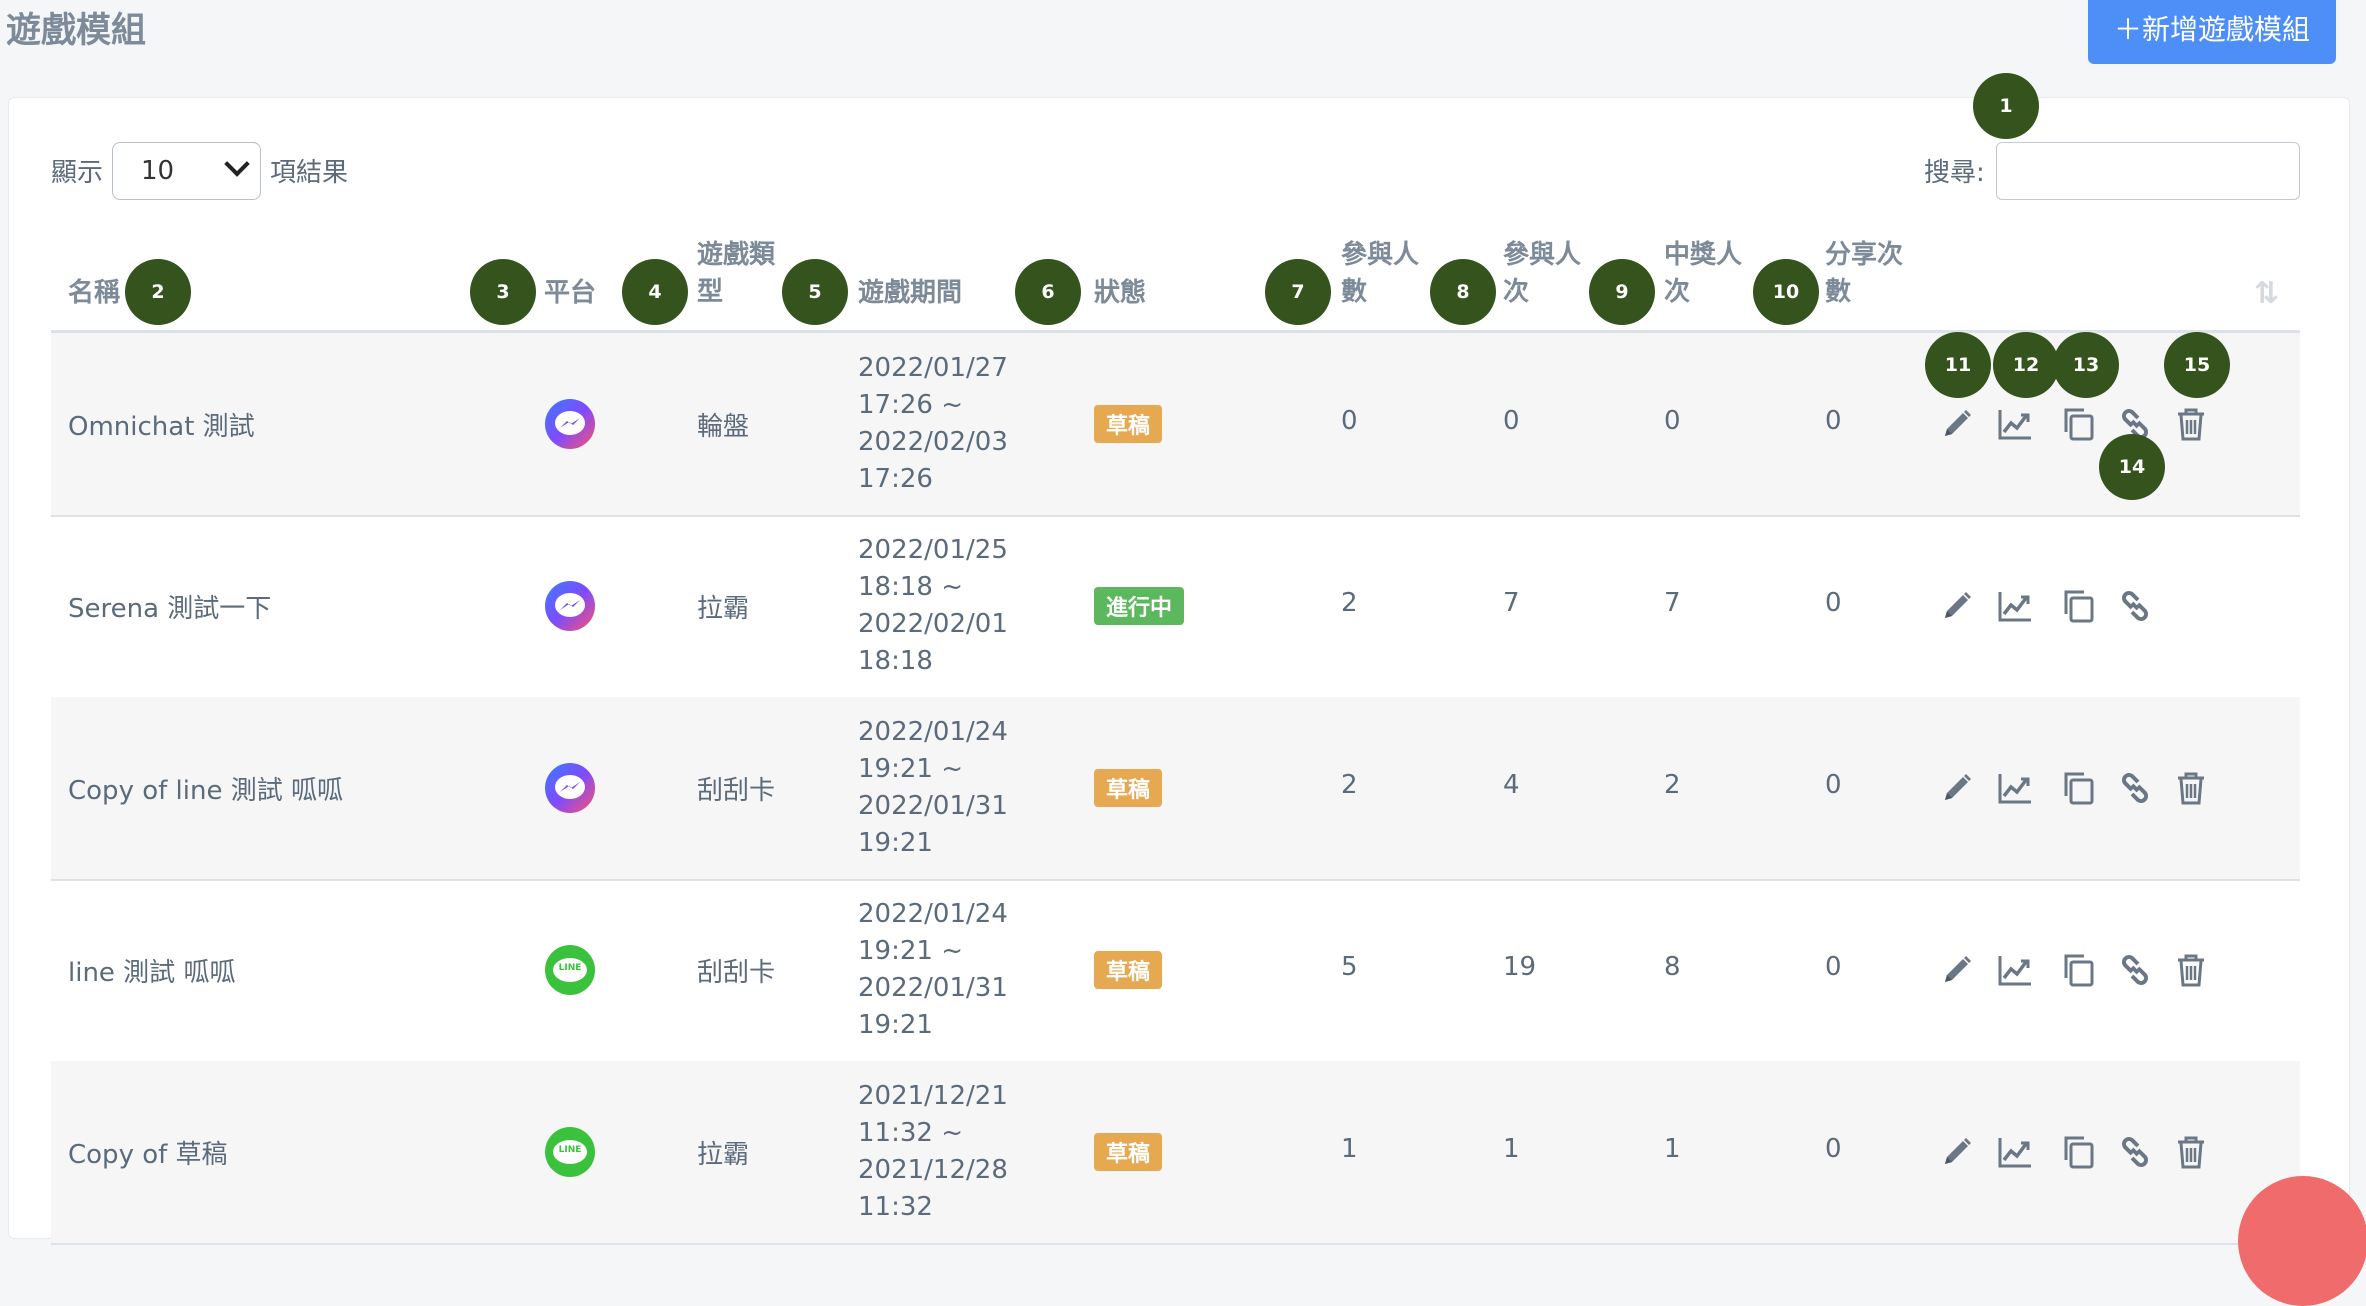 This screenshot has height=1306, width=2366. I want to click on game-period: 2022/01/25 18:18 ~ 2022/02/01 18:18, so click(933, 606).